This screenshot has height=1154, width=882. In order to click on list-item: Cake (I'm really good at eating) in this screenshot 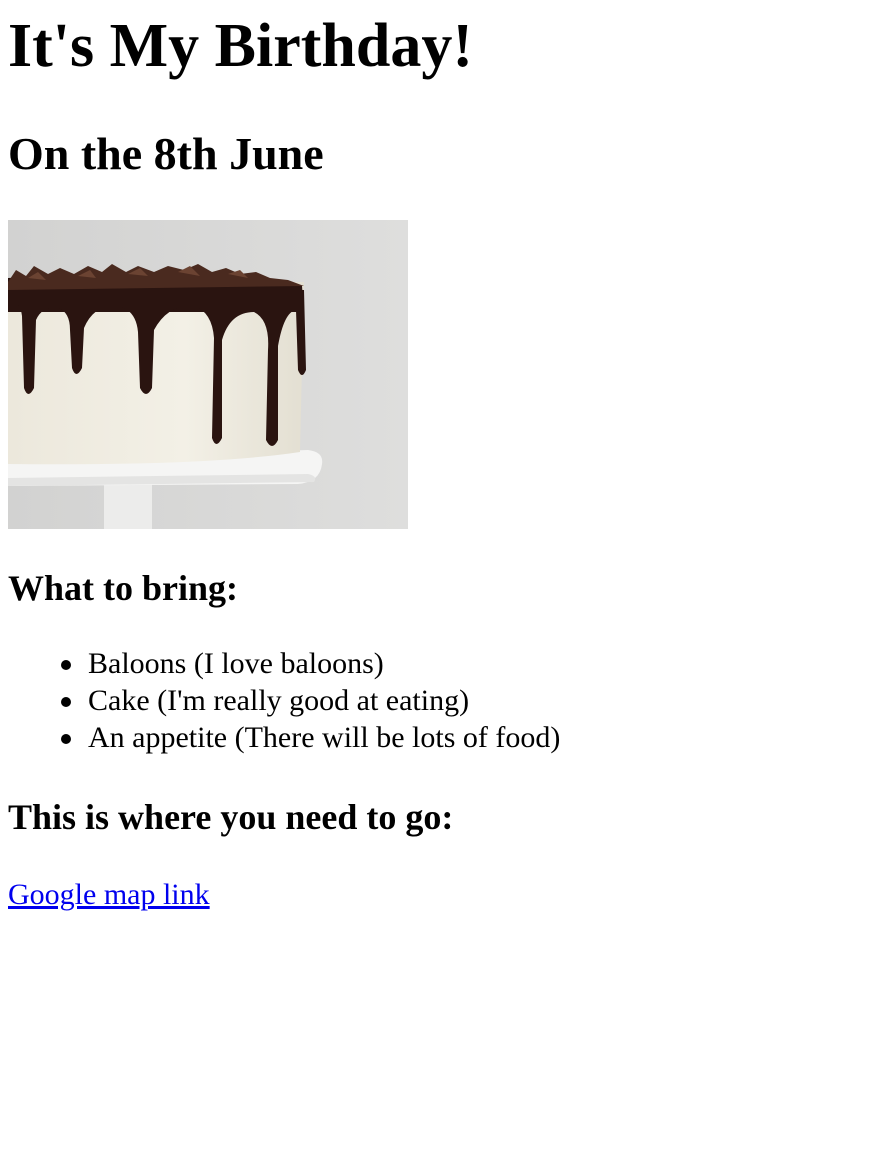, I will do `click(310, 700)`.